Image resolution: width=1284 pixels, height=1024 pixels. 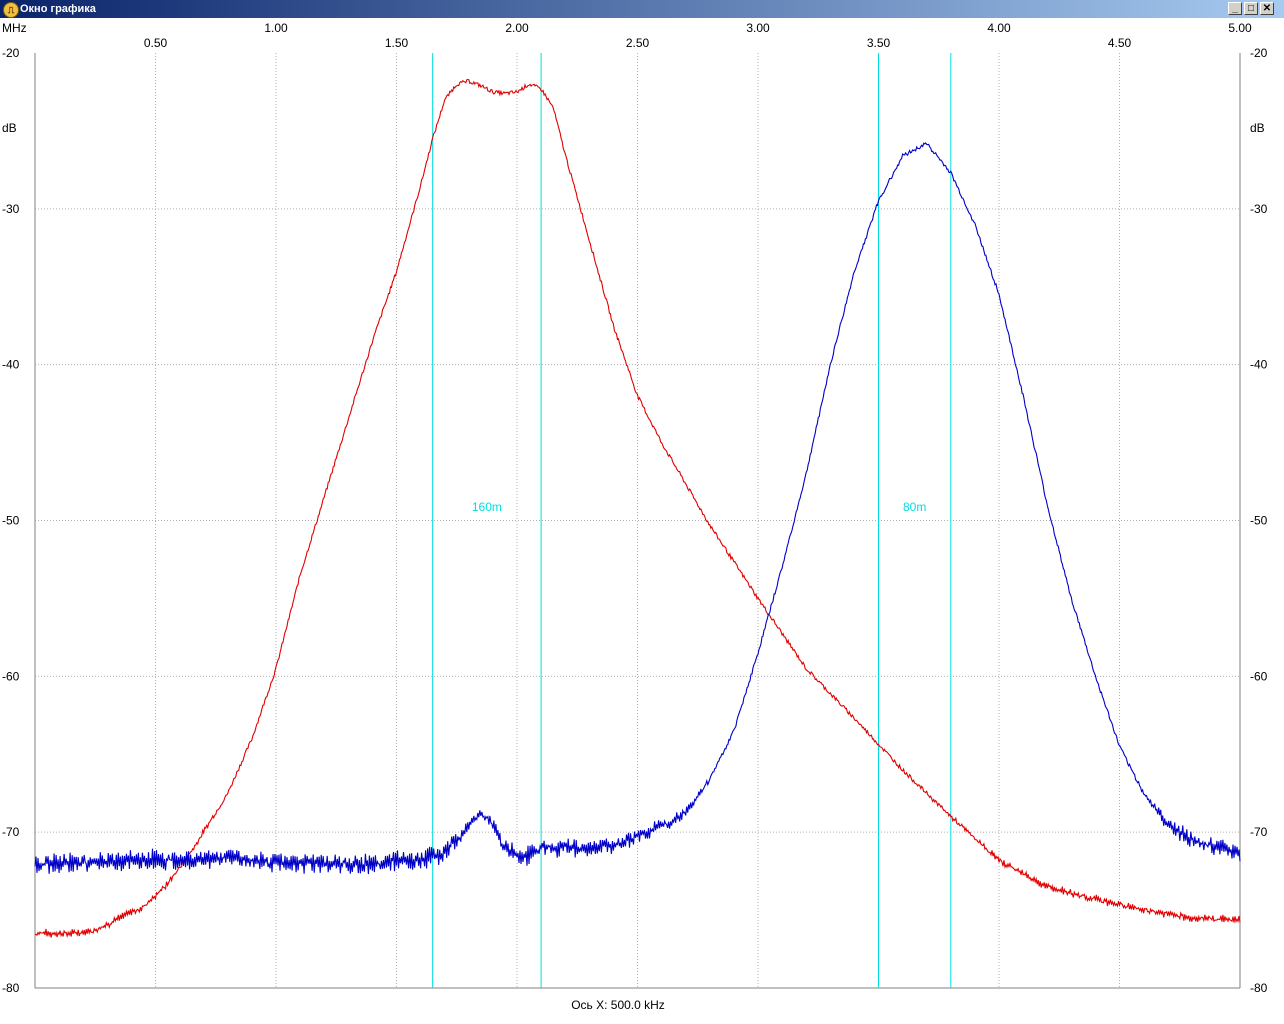 I want to click on y-tick-label-right: -60, so click(x=1259, y=676).